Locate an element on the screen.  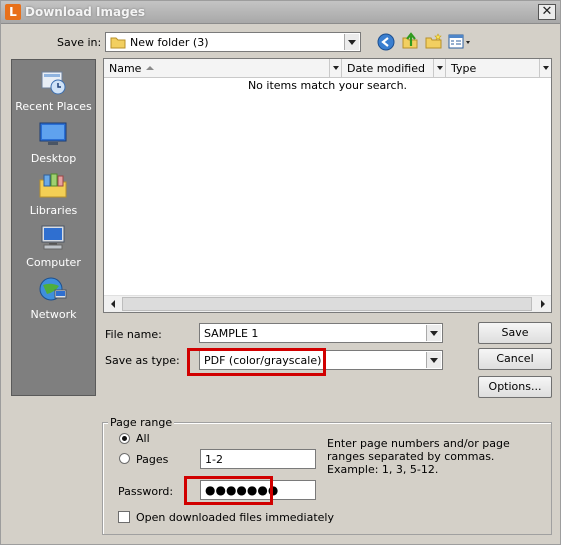
libraries-icon is located at coordinates (53, 185).